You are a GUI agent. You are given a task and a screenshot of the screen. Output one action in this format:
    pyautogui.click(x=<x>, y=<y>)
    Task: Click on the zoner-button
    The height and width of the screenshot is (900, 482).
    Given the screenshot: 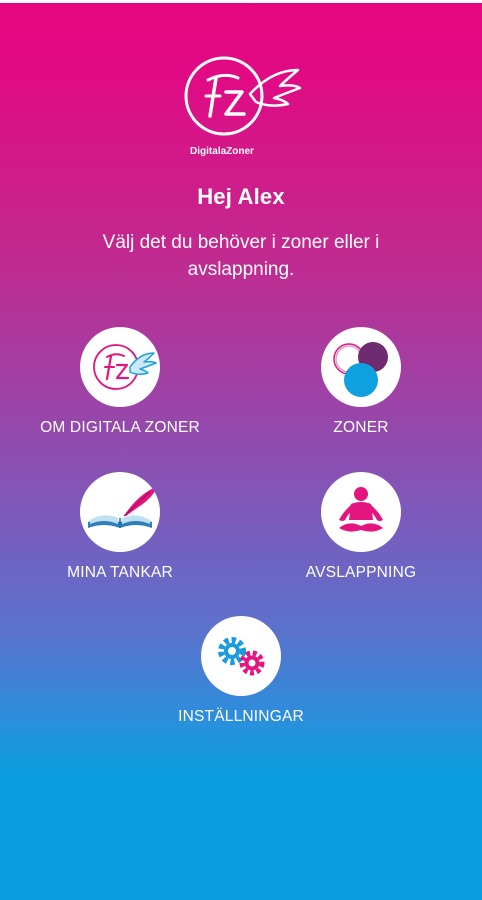 What is the action you would take?
    pyautogui.click(x=361, y=367)
    